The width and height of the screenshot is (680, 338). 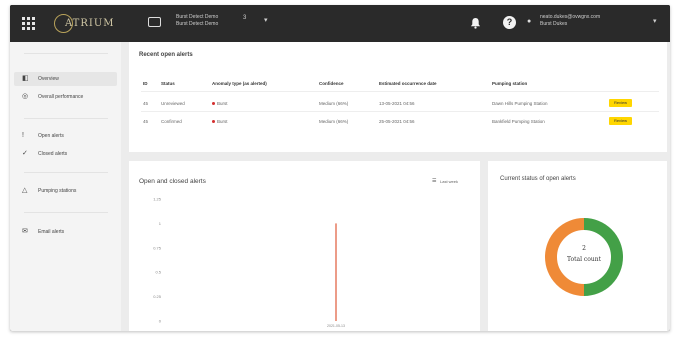 What do you see at coordinates (51, 136) in the screenshot?
I see `sidebar-item-label: Open alerts` at bounding box center [51, 136].